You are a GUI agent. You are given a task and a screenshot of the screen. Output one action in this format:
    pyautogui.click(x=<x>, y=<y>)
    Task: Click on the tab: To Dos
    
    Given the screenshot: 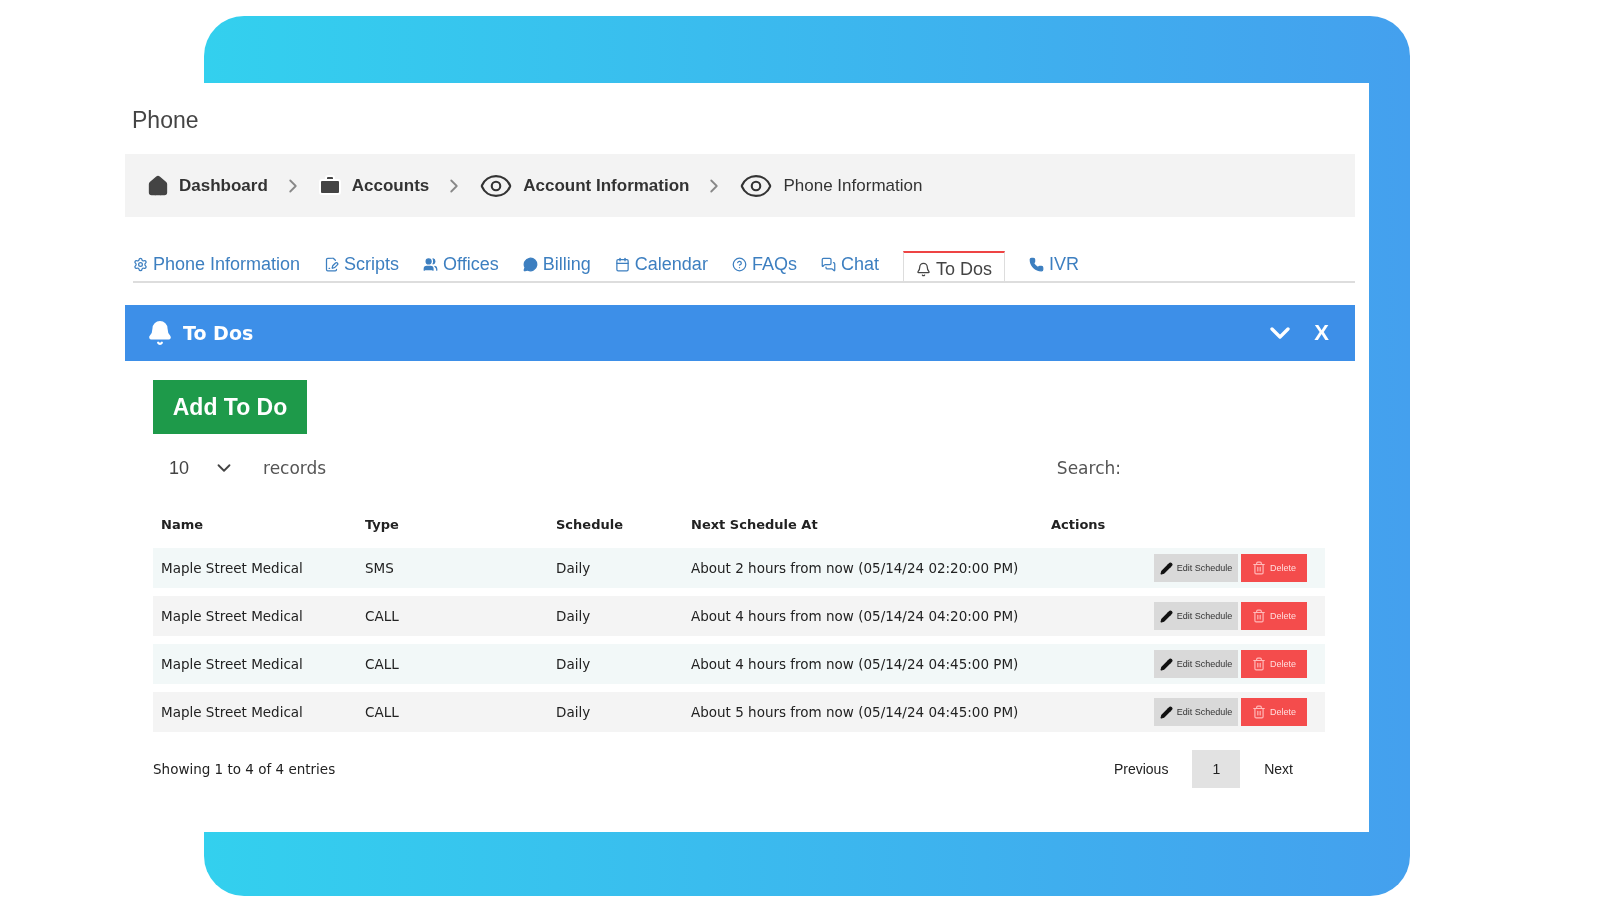 What is the action you would take?
    pyautogui.click(x=953, y=267)
    